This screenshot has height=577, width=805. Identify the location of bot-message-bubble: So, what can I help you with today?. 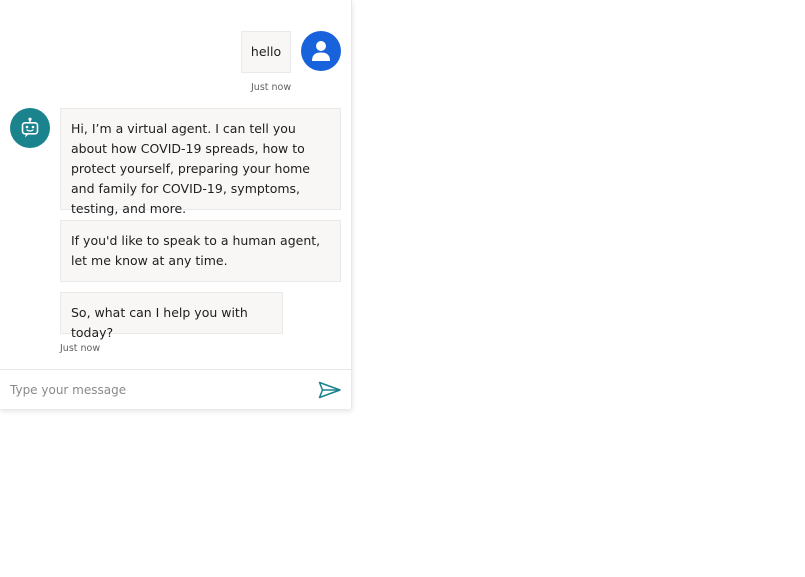
(171, 316).